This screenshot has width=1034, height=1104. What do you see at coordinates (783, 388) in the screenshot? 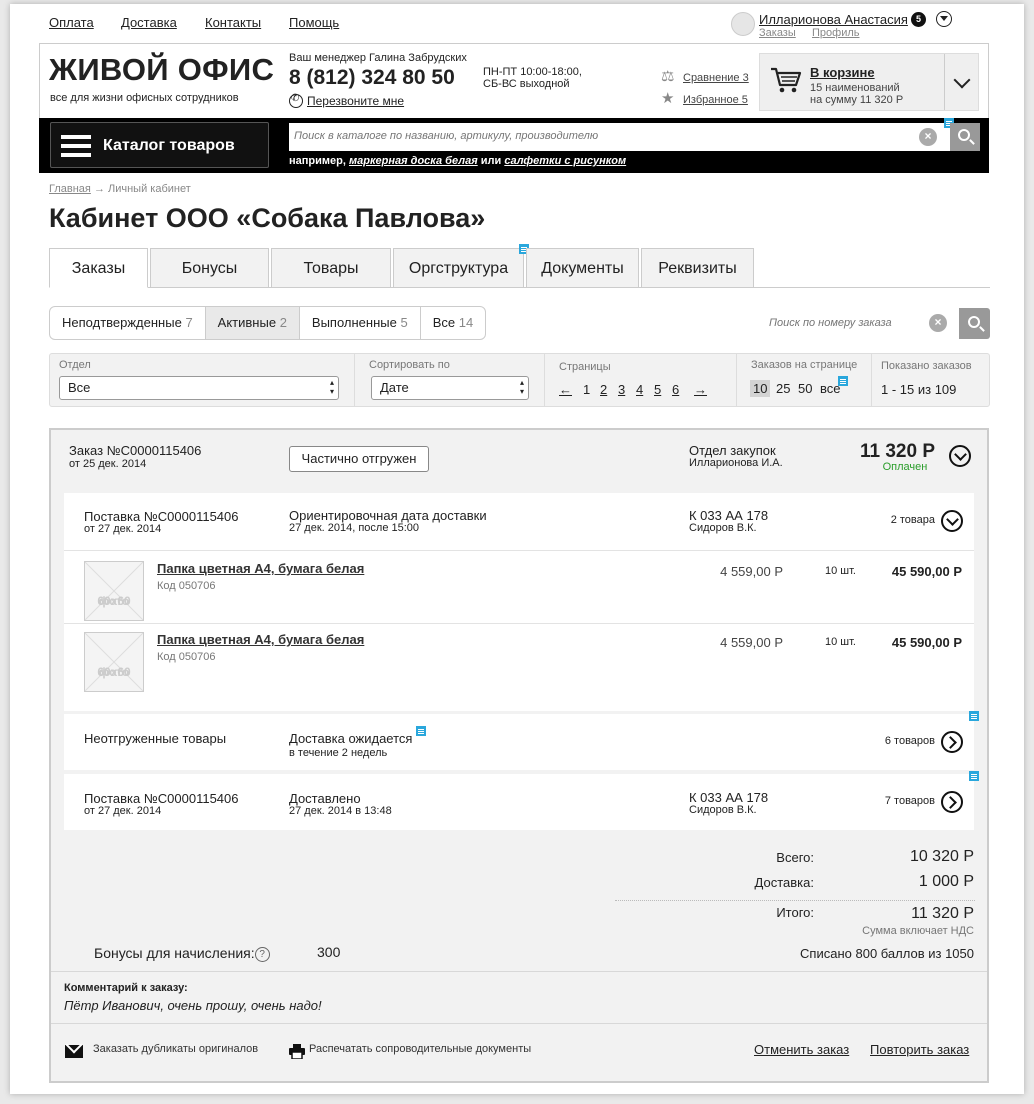
I see `per-page-25: 25` at bounding box center [783, 388].